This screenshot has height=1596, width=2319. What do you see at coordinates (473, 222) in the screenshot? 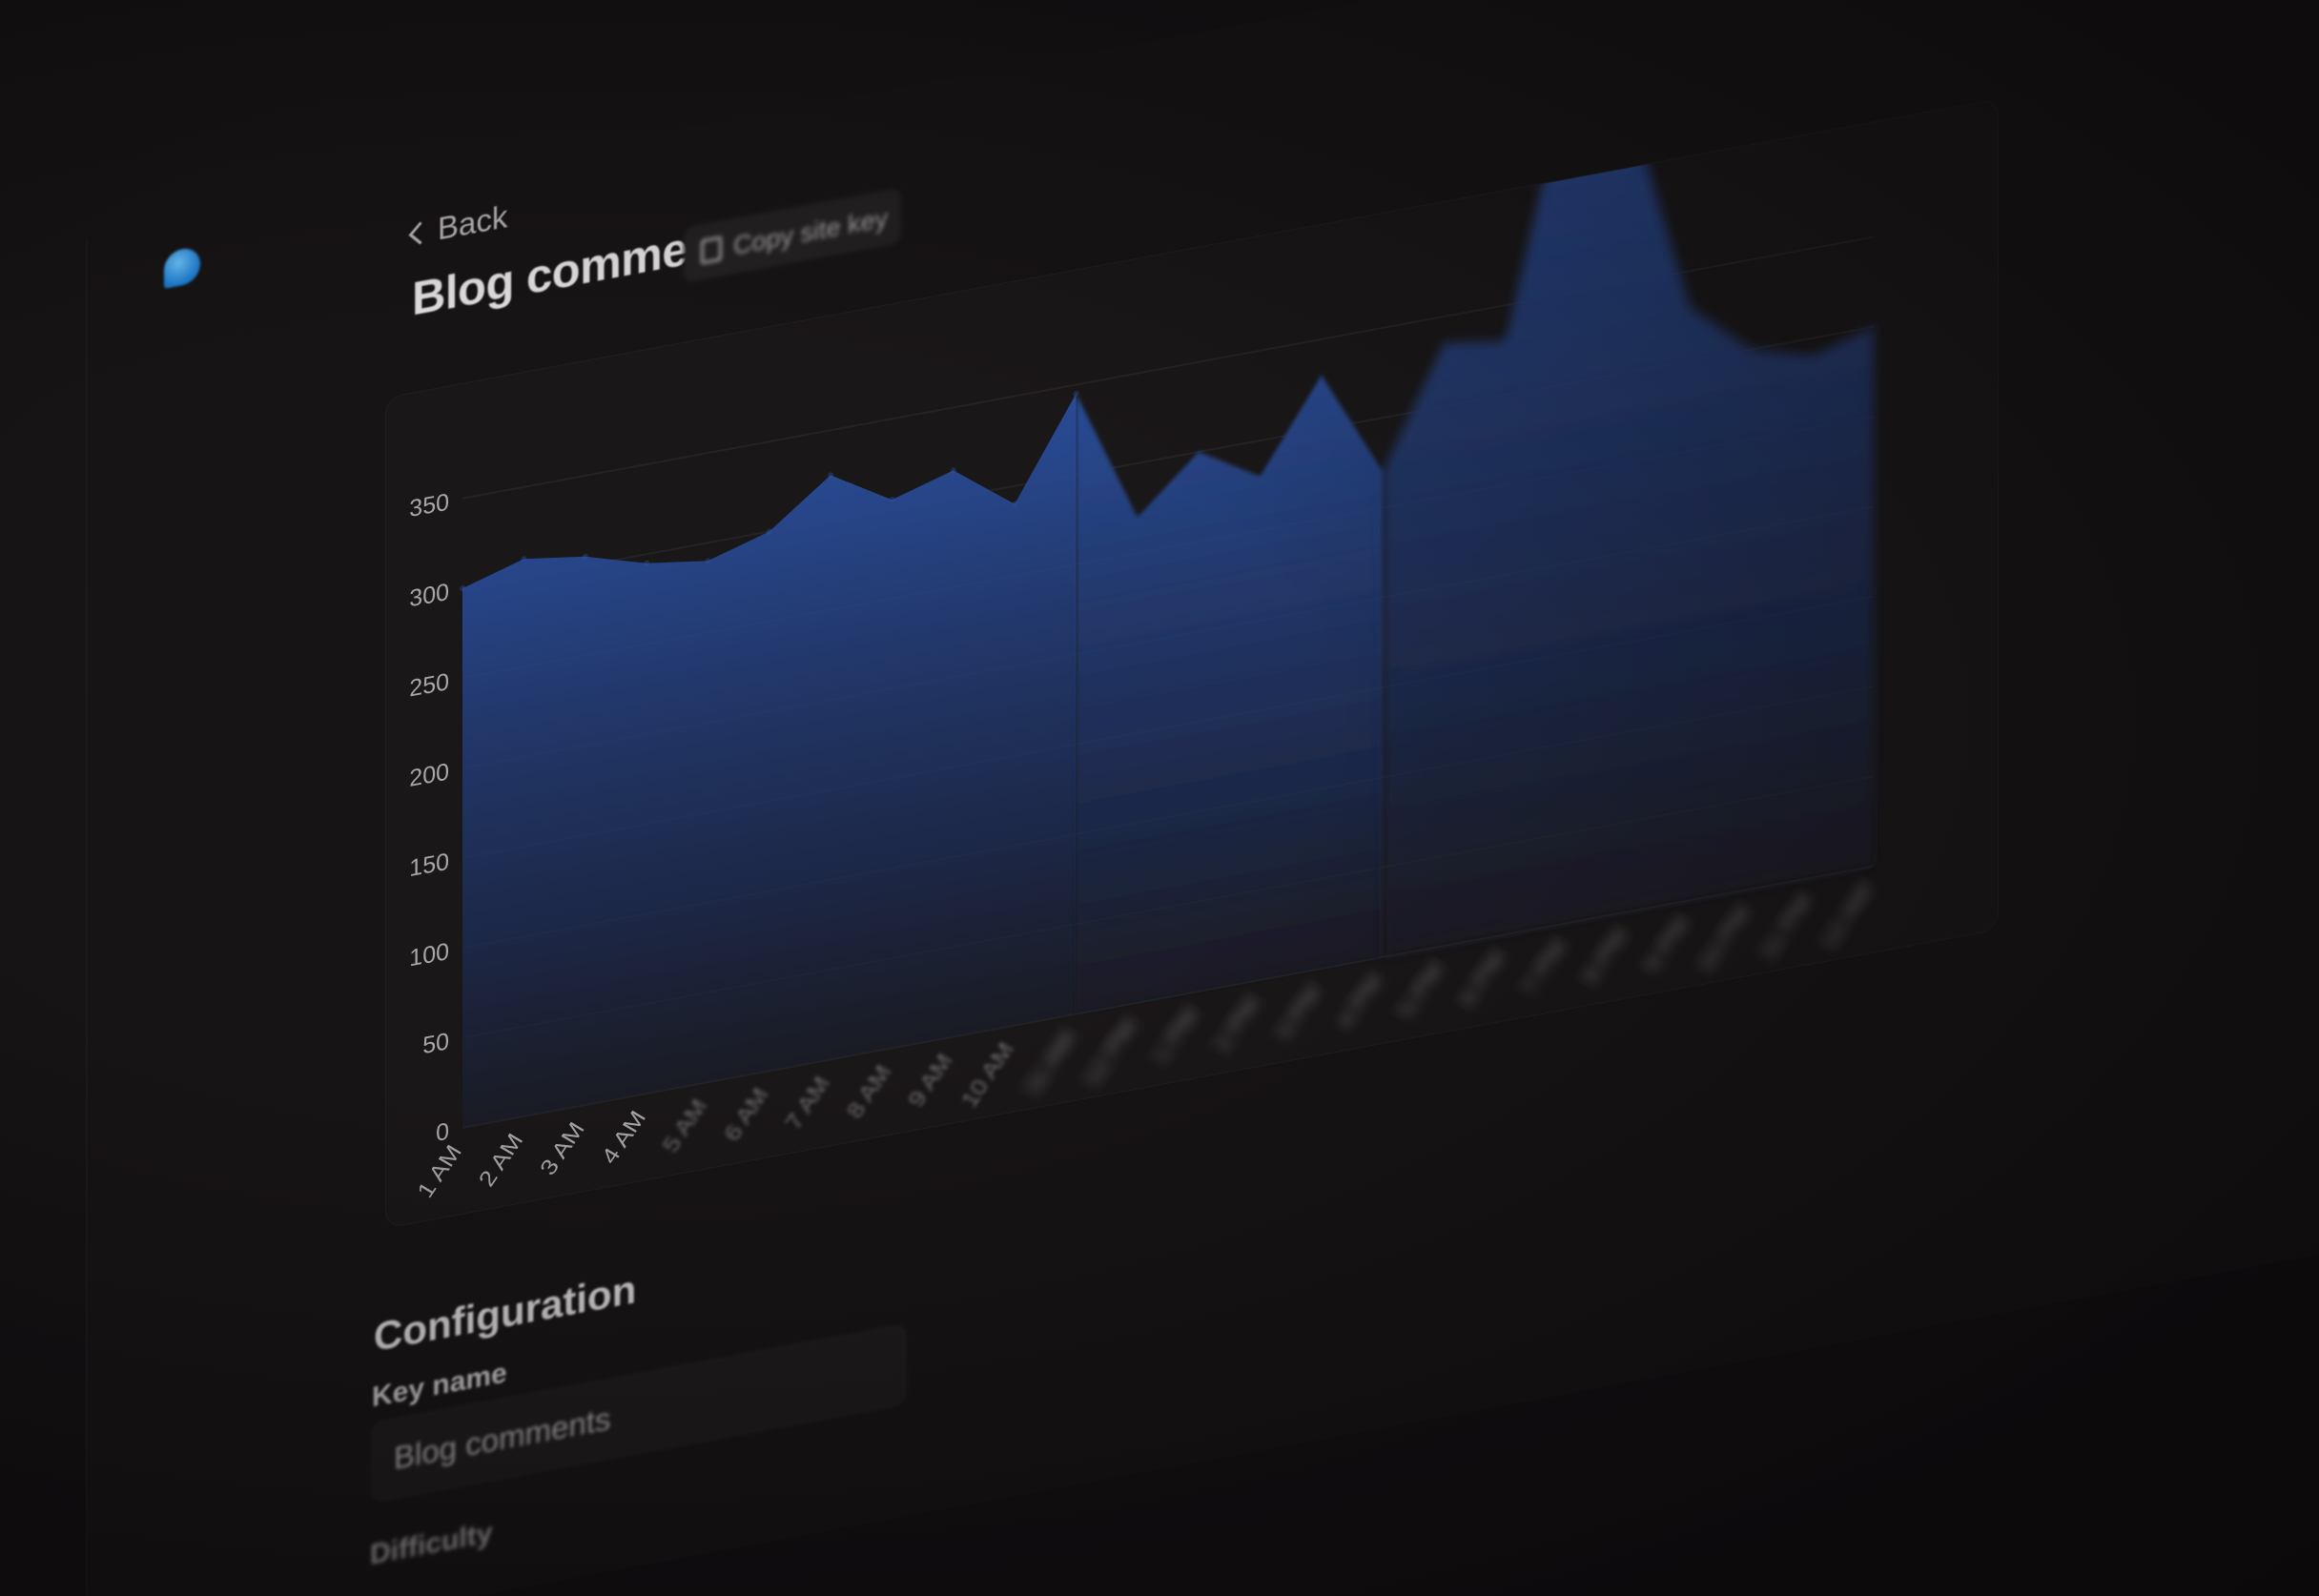
I see `back-label: Back` at bounding box center [473, 222].